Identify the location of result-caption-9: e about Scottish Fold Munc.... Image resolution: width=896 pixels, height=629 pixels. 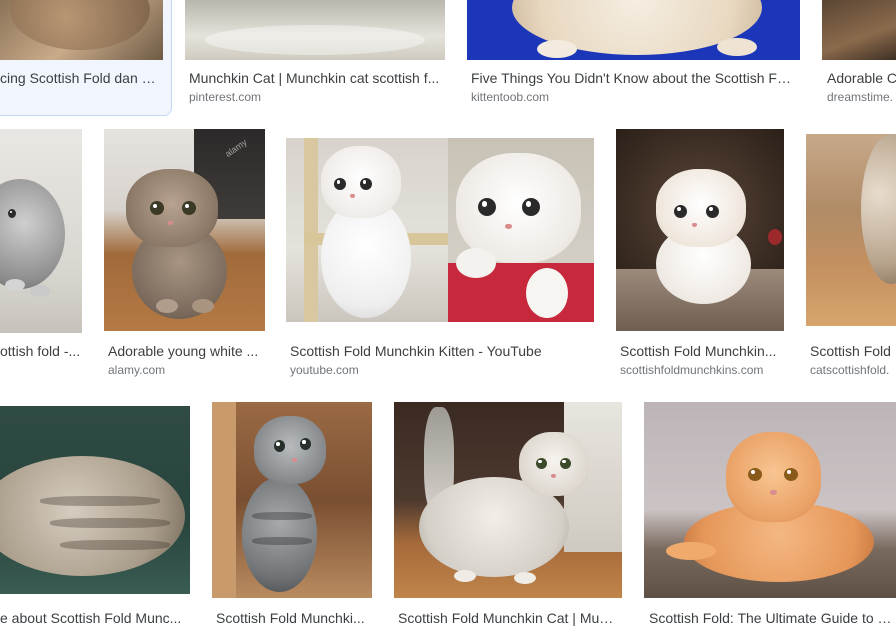
(93, 618).